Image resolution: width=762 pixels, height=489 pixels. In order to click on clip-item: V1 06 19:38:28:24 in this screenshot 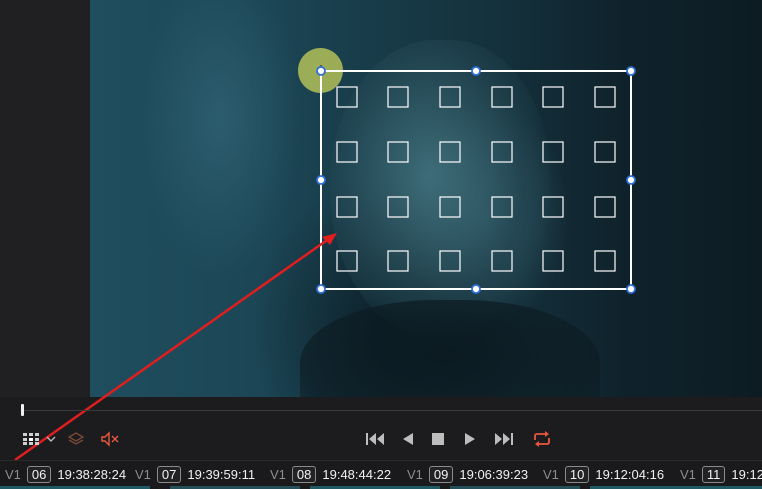, I will do `click(65, 474)`.